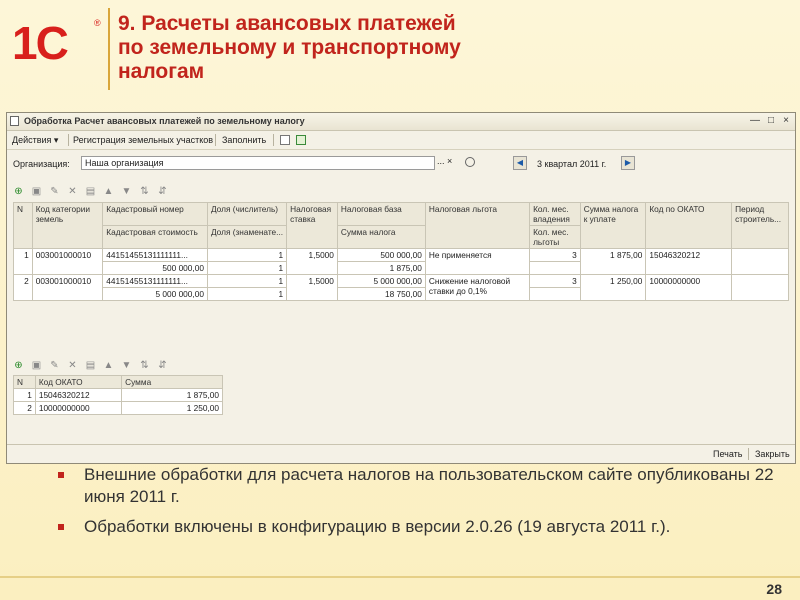 Image resolution: width=800 pixels, height=600 pixels. What do you see at coordinates (381, 281) in the screenshot?
I see `cell-base: 5 000 000,00` at bounding box center [381, 281].